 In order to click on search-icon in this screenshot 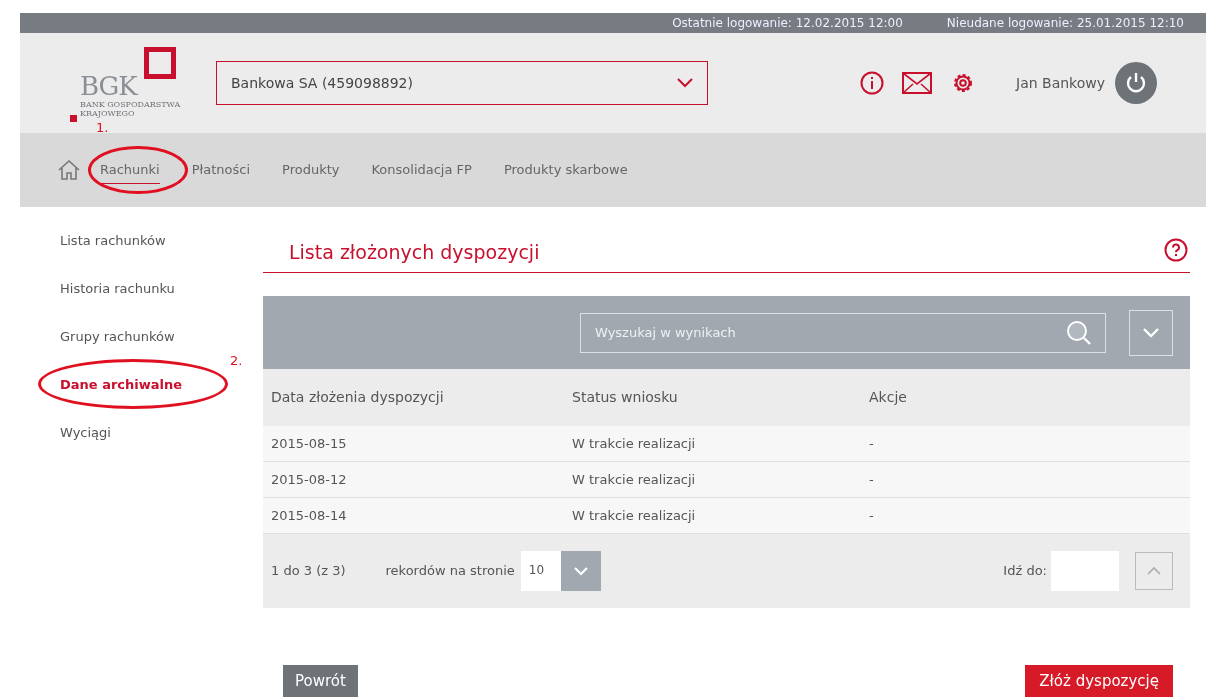, I will do `click(1079, 332)`.